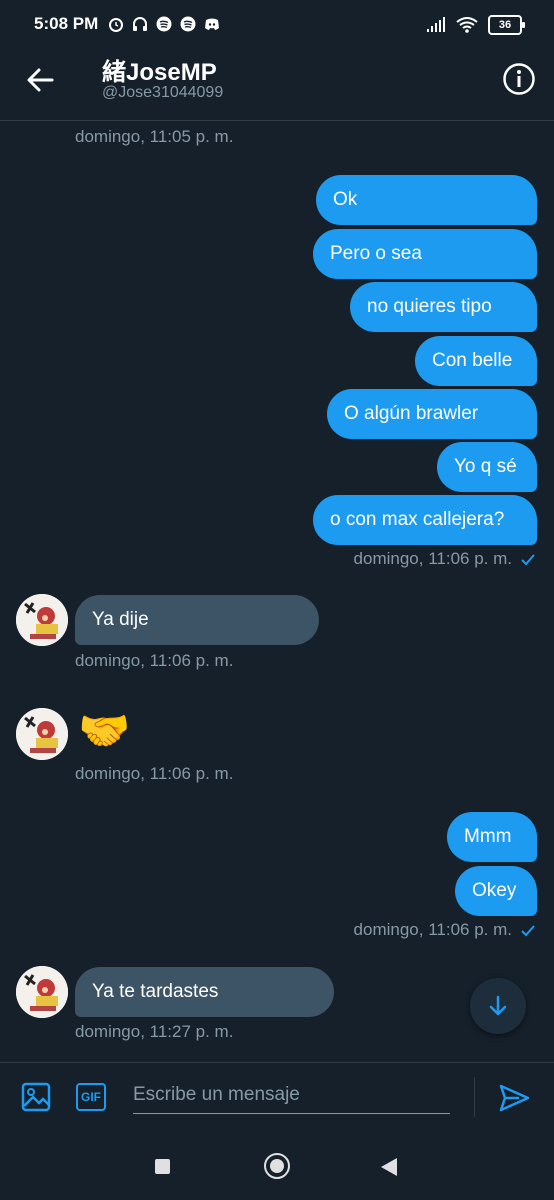 The height and width of the screenshot is (1200, 554). What do you see at coordinates (91, 1097) in the screenshot?
I see `gif-button: GIF` at bounding box center [91, 1097].